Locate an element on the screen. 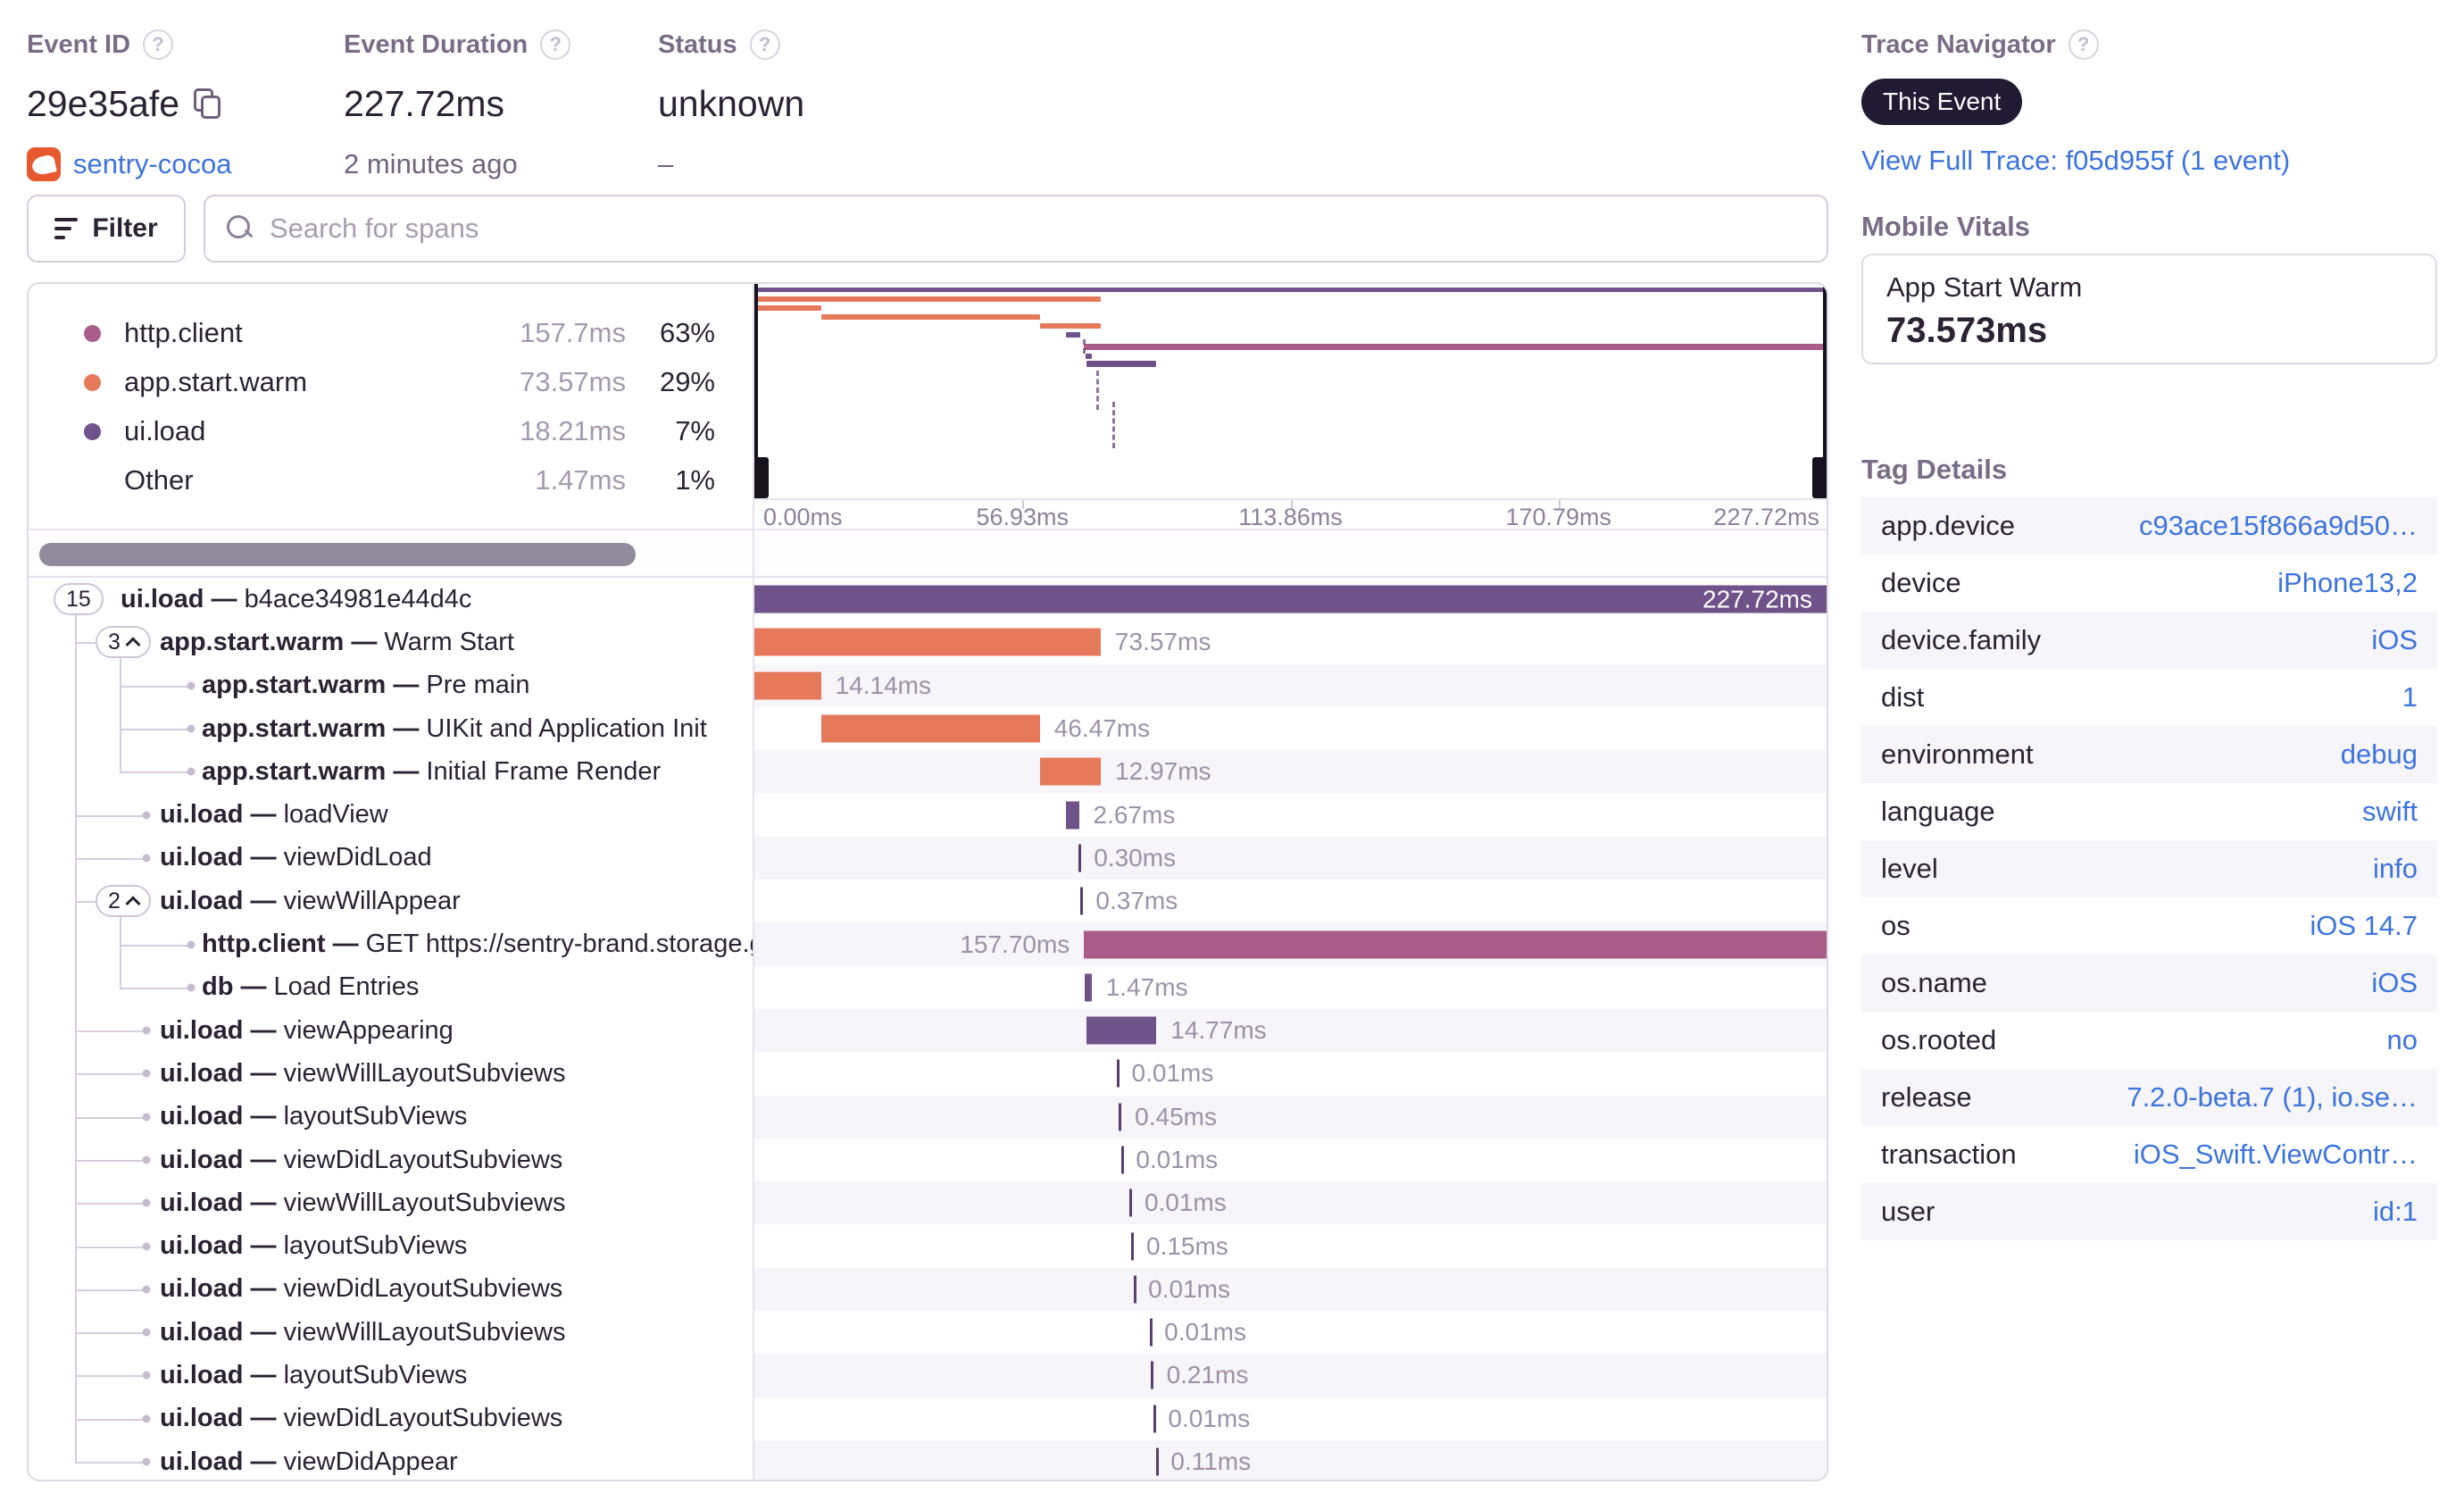 Image resolution: width=2464 pixels, height=1493 pixels. span-row: app.start.warm — Pre main 14.14ms is located at coordinates (928, 685).